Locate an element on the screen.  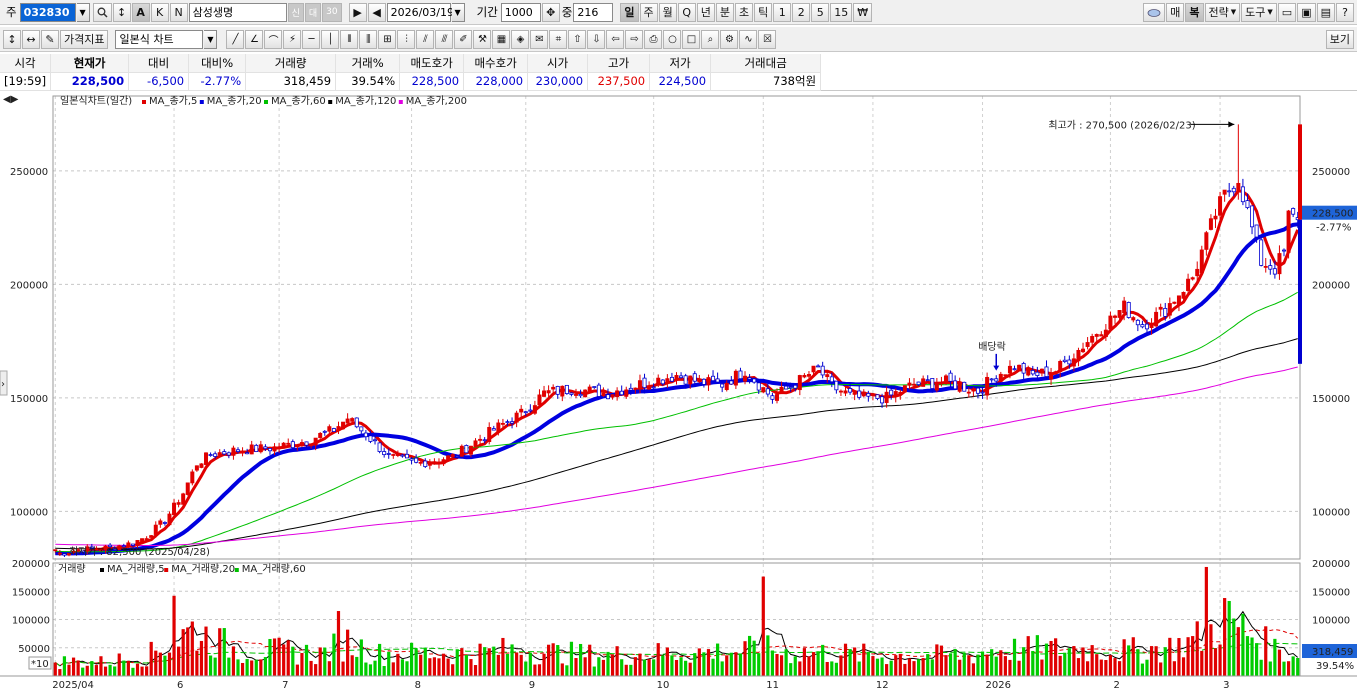
interval-button-4: 년 is located at coordinates (705, 12).